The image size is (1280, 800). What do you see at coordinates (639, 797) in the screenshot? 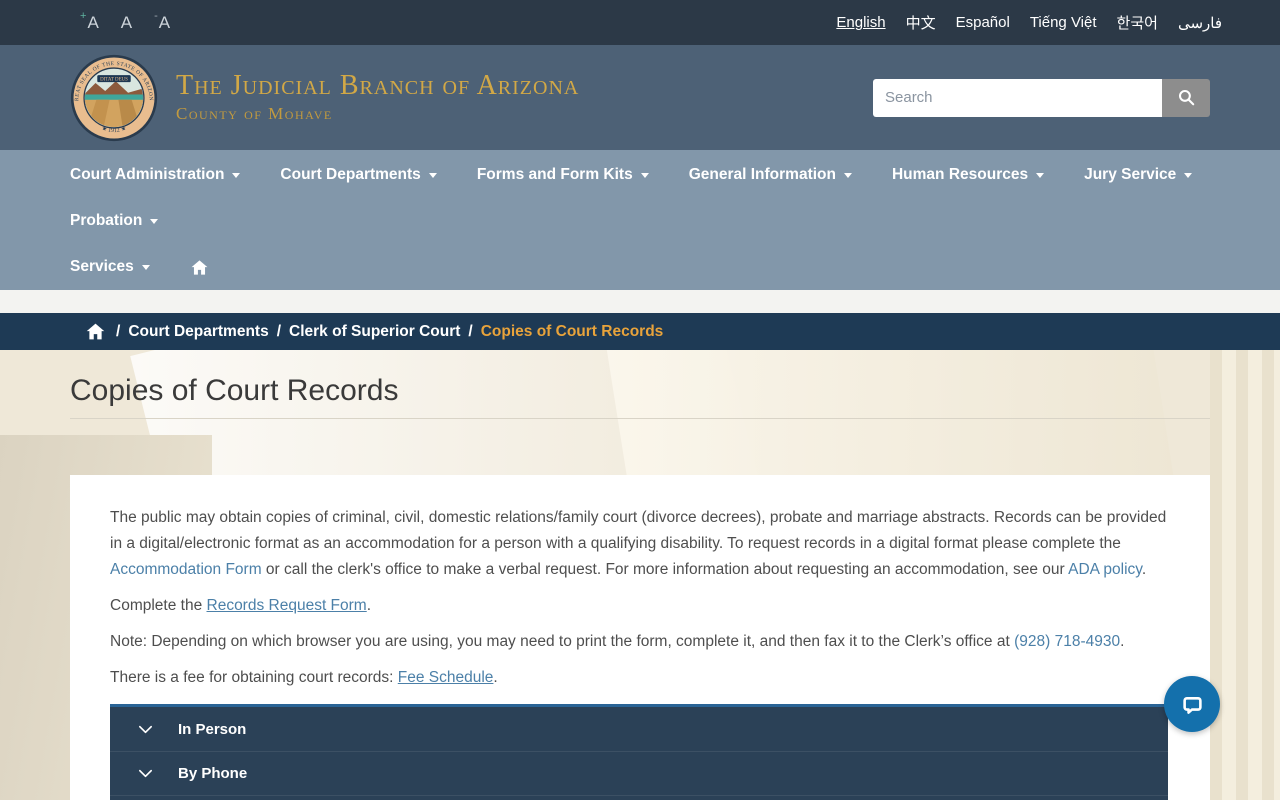
I see `accordion-item-by-fax: By Fax` at bounding box center [639, 797].